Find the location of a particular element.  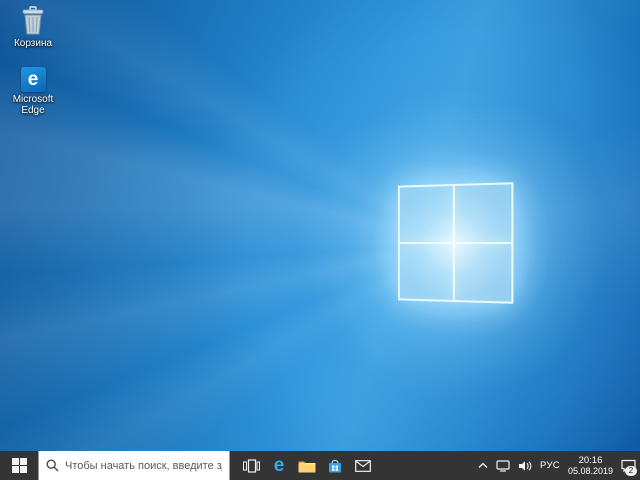

start-button is located at coordinates (19, 465).